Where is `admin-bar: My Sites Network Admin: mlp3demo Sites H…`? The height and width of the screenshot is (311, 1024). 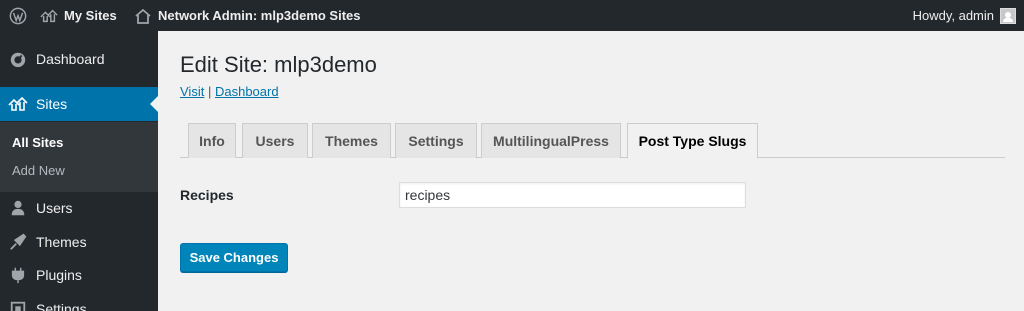
admin-bar: My Sites Network Admin: mlp3demo Sites H… is located at coordinates (512, 15).